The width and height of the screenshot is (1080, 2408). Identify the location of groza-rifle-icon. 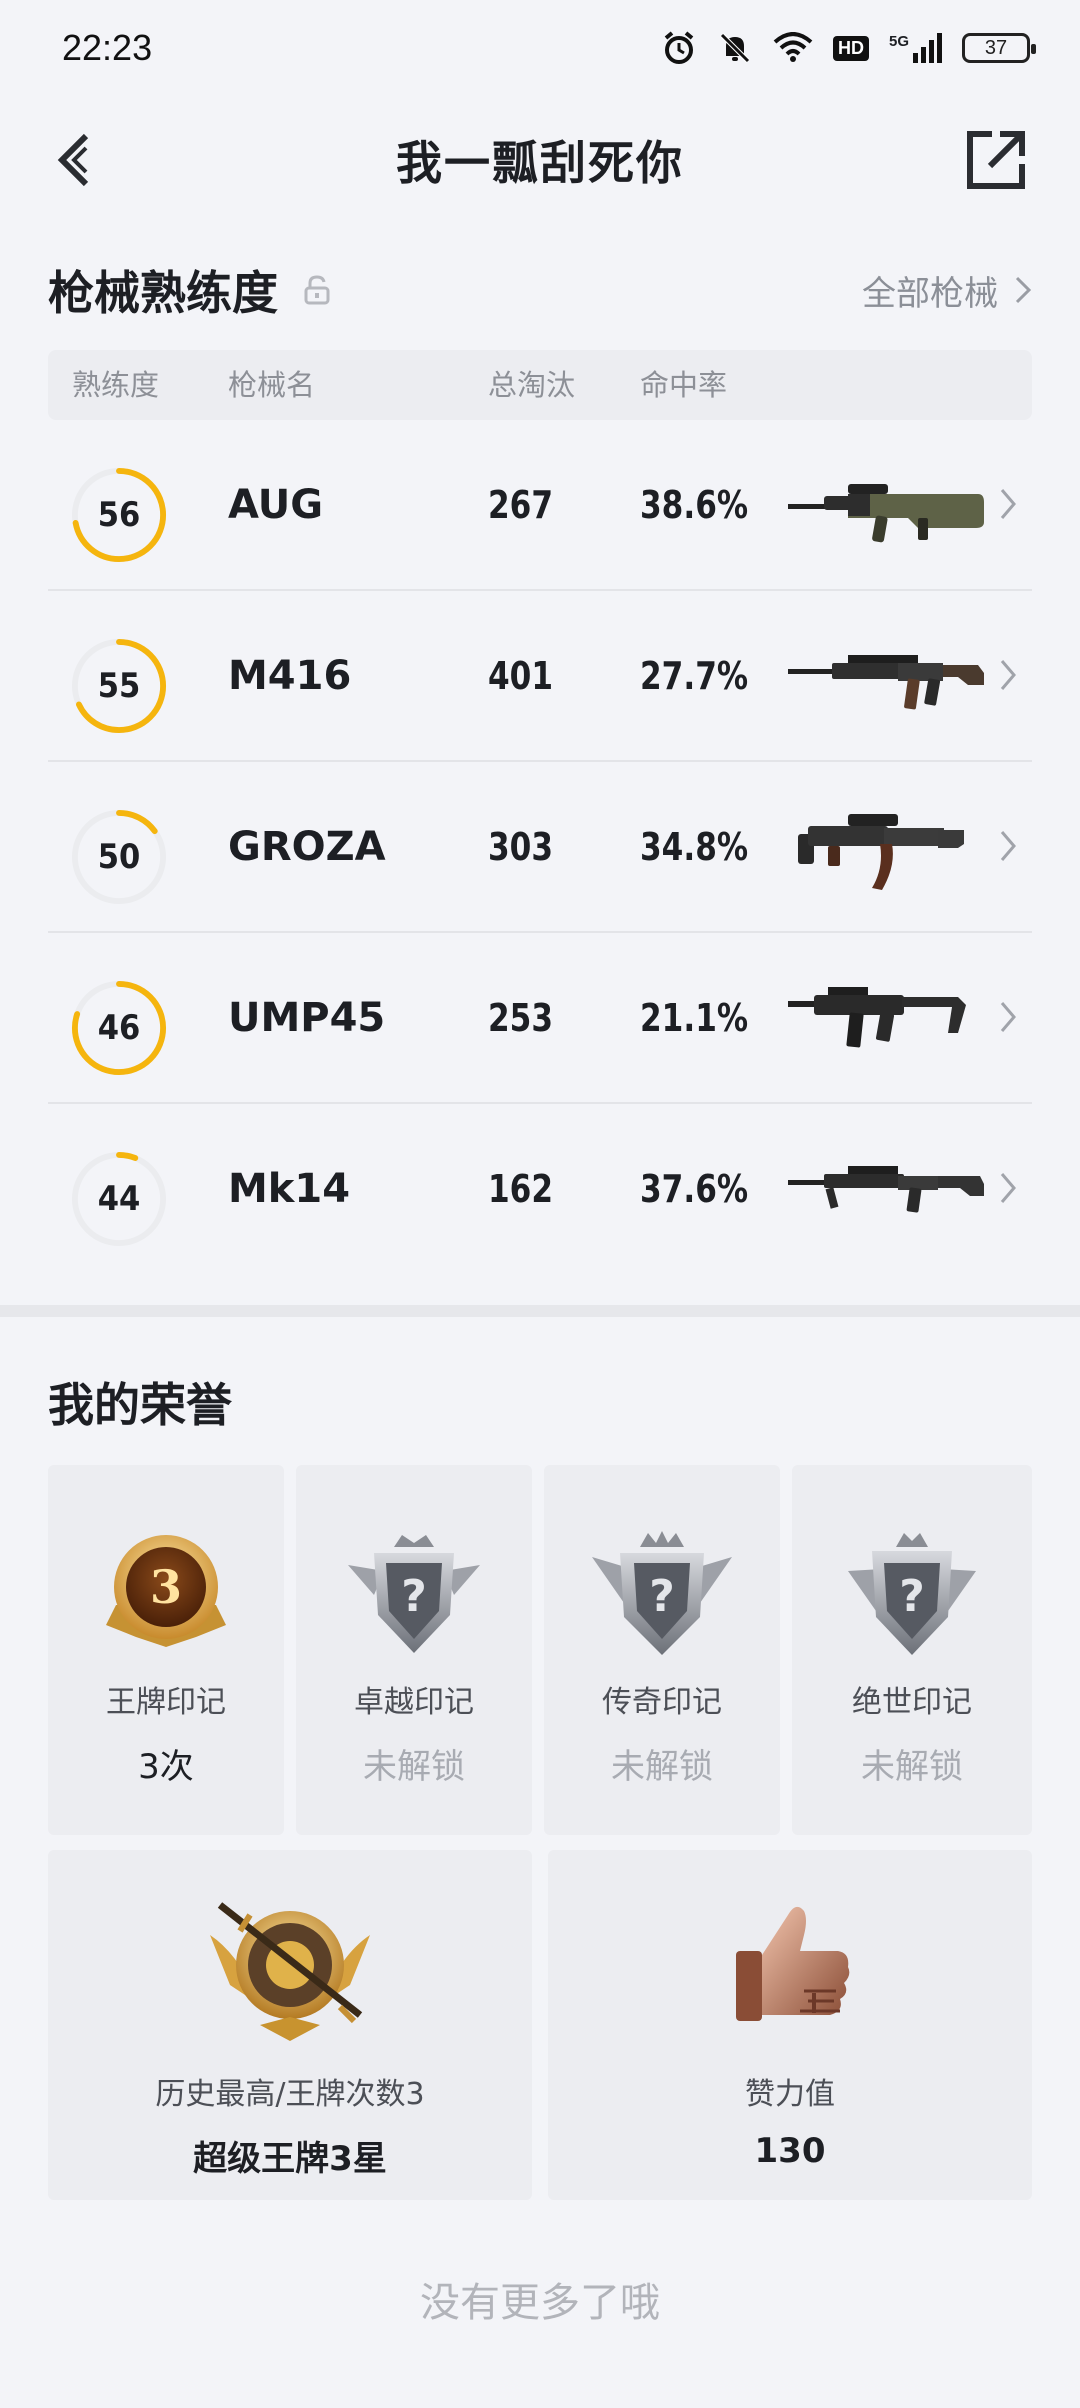
(881, 852).